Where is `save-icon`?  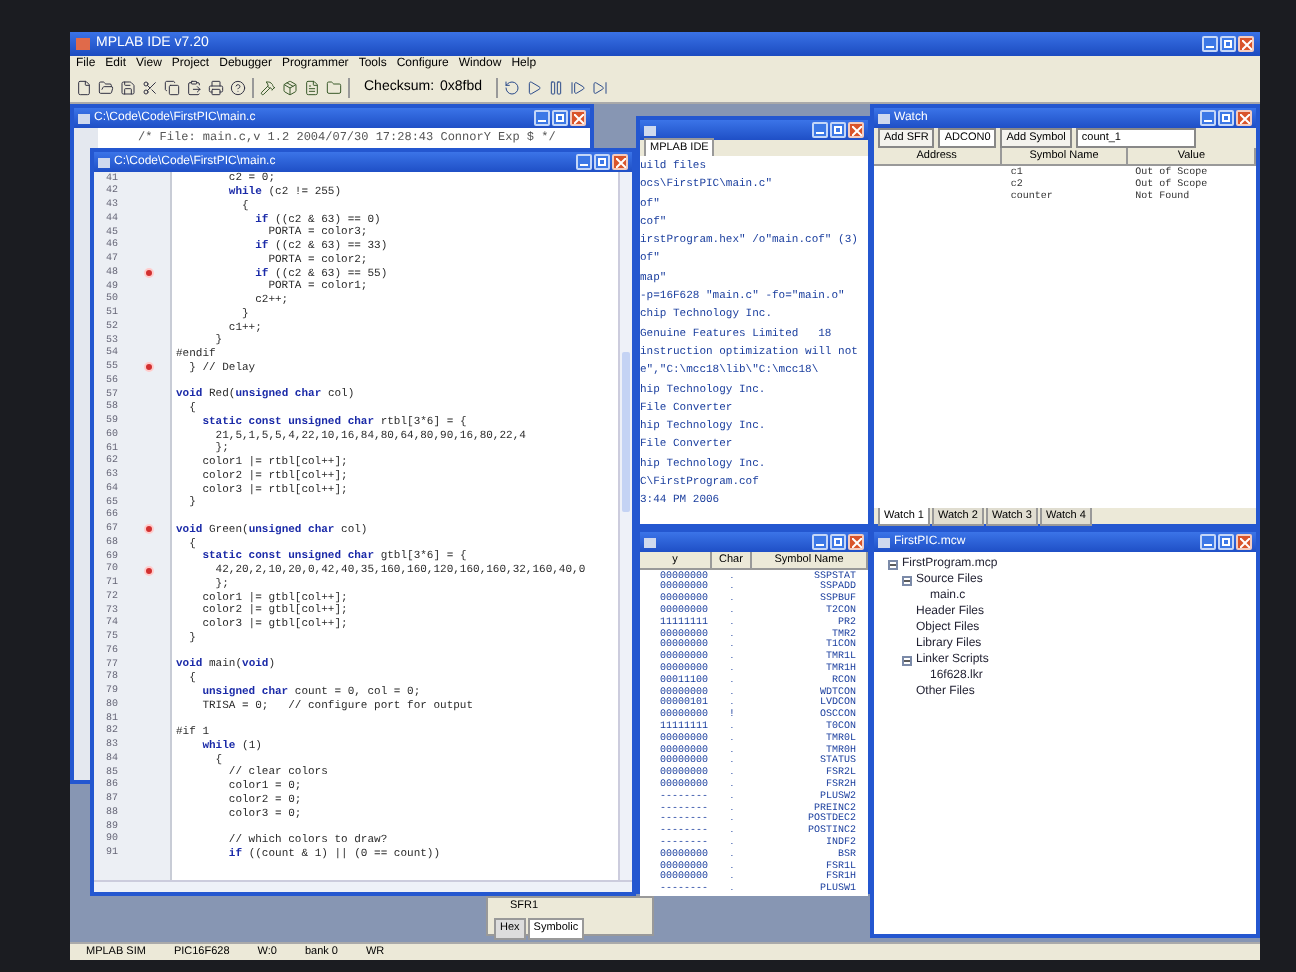 save-icon is located at coordinates (128, 88).